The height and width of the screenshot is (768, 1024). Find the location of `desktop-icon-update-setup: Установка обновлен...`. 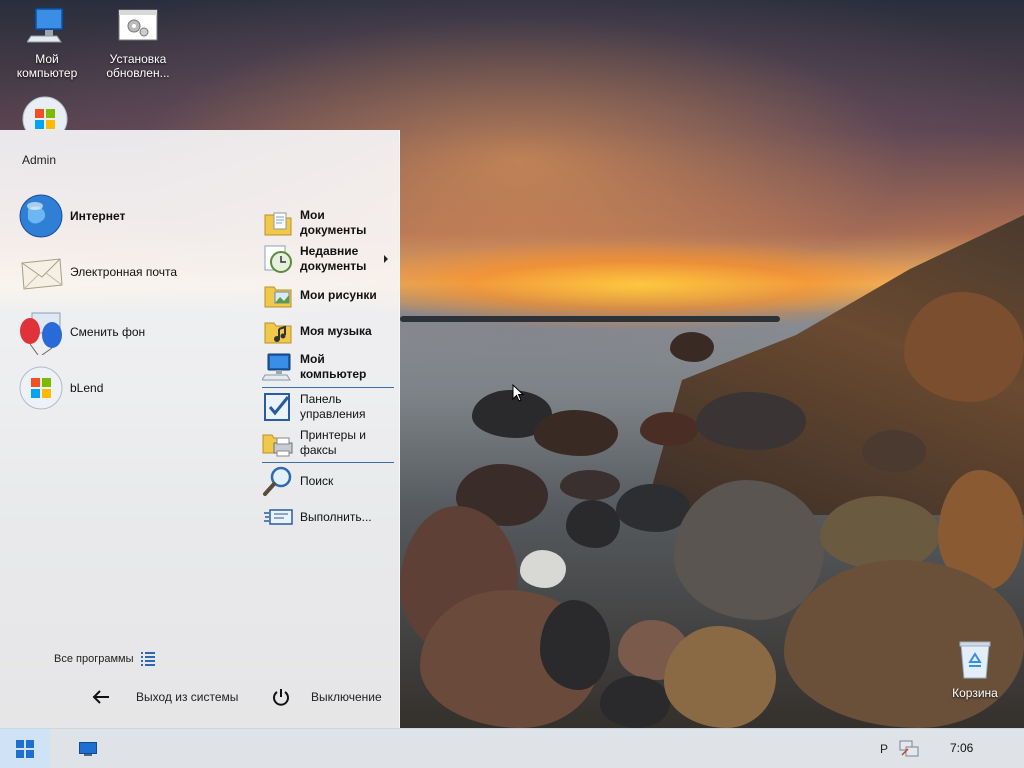

desktop-icon-update-setup: Установка обновлен... is located at coordinates (138, 43).